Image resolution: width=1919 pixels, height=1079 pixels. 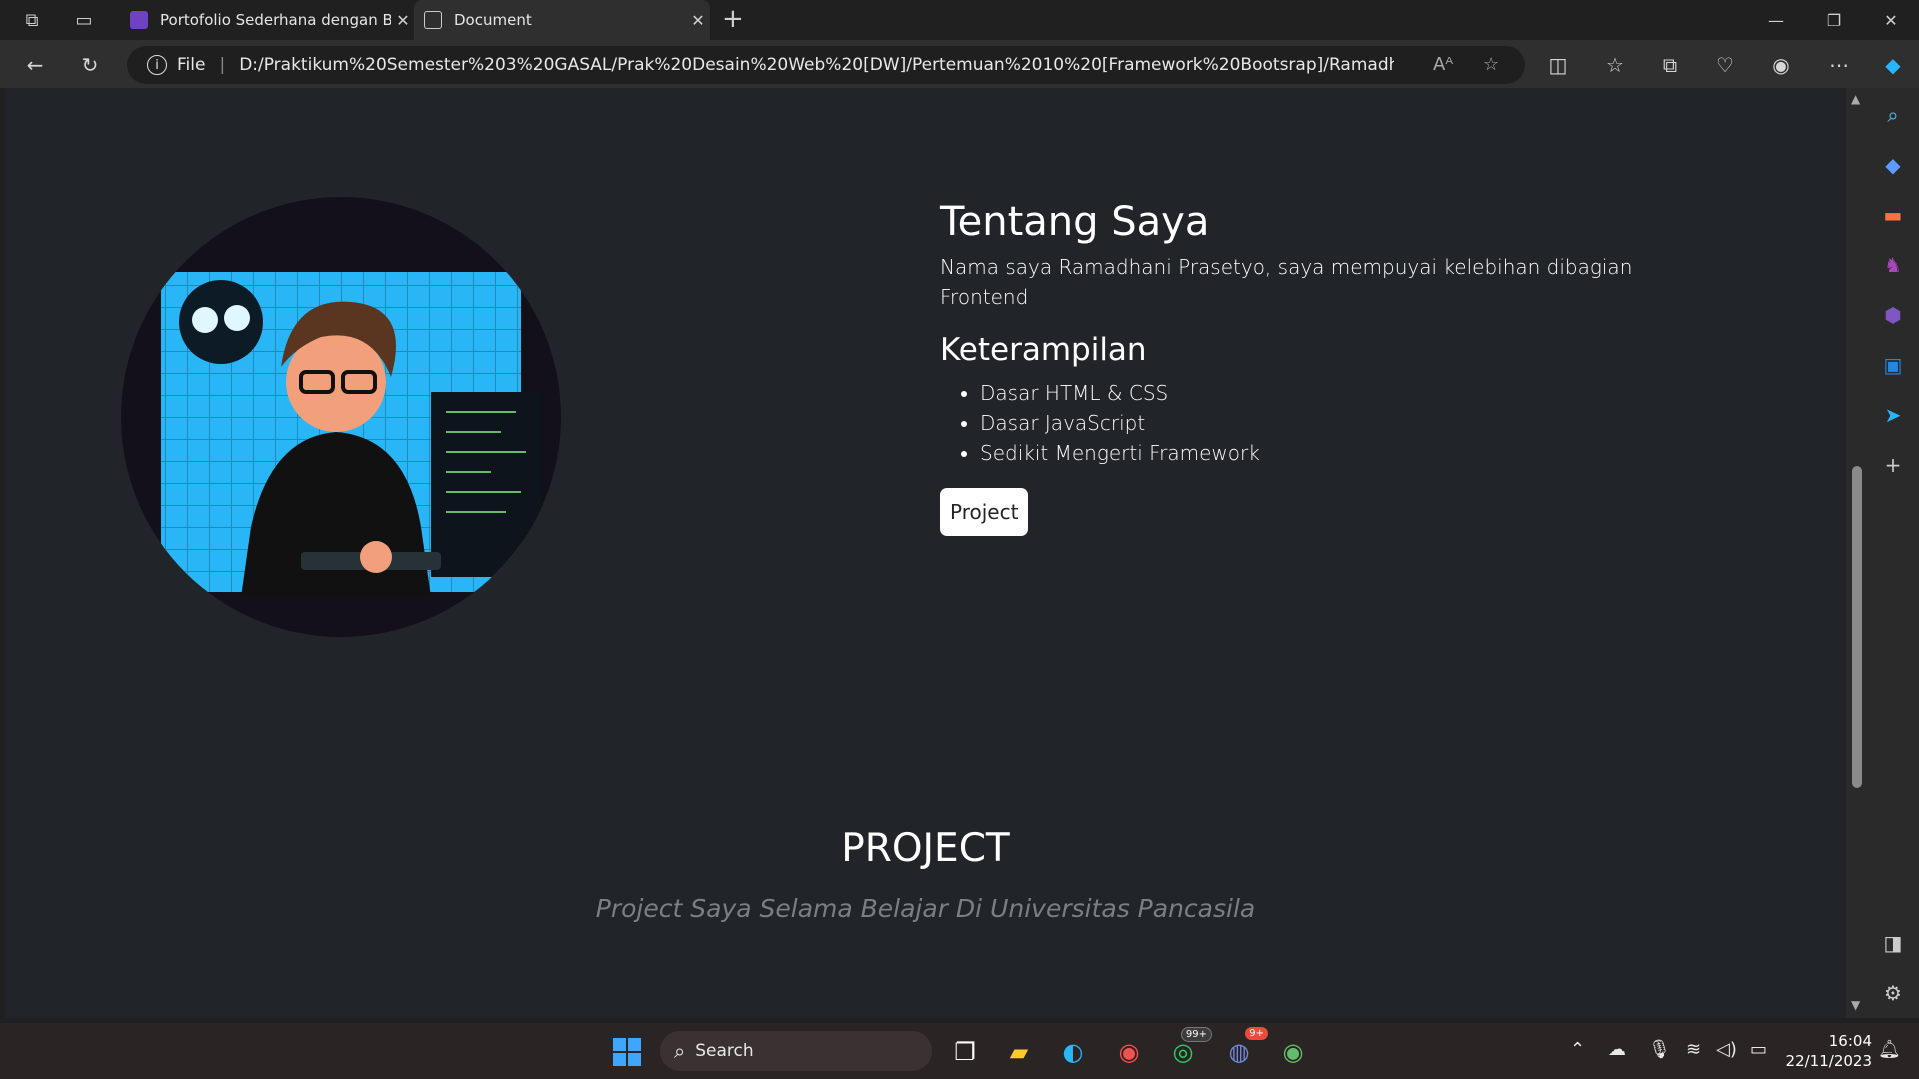 What do you see at coordinates (1893, 265) in the screenshot?
I see `games-icon: ♞` at bounding box center [1893, 265].